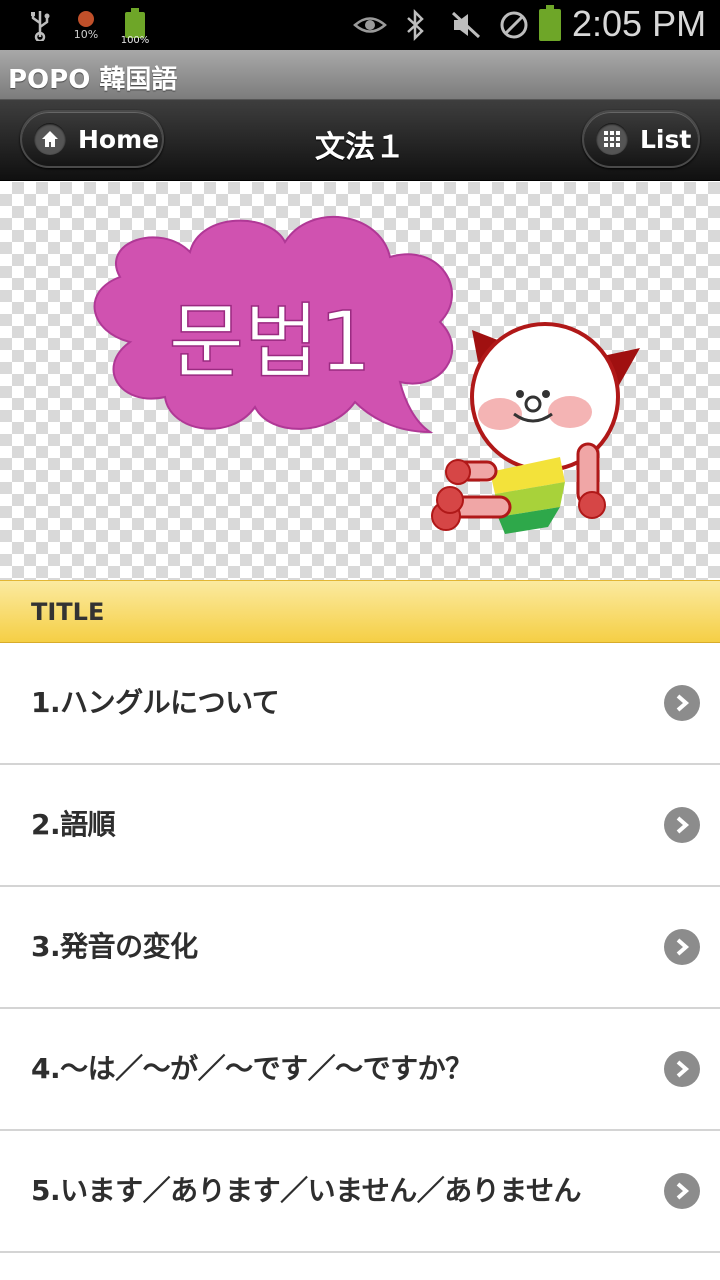  I want to click on home-button: Home, so click(92, 139).